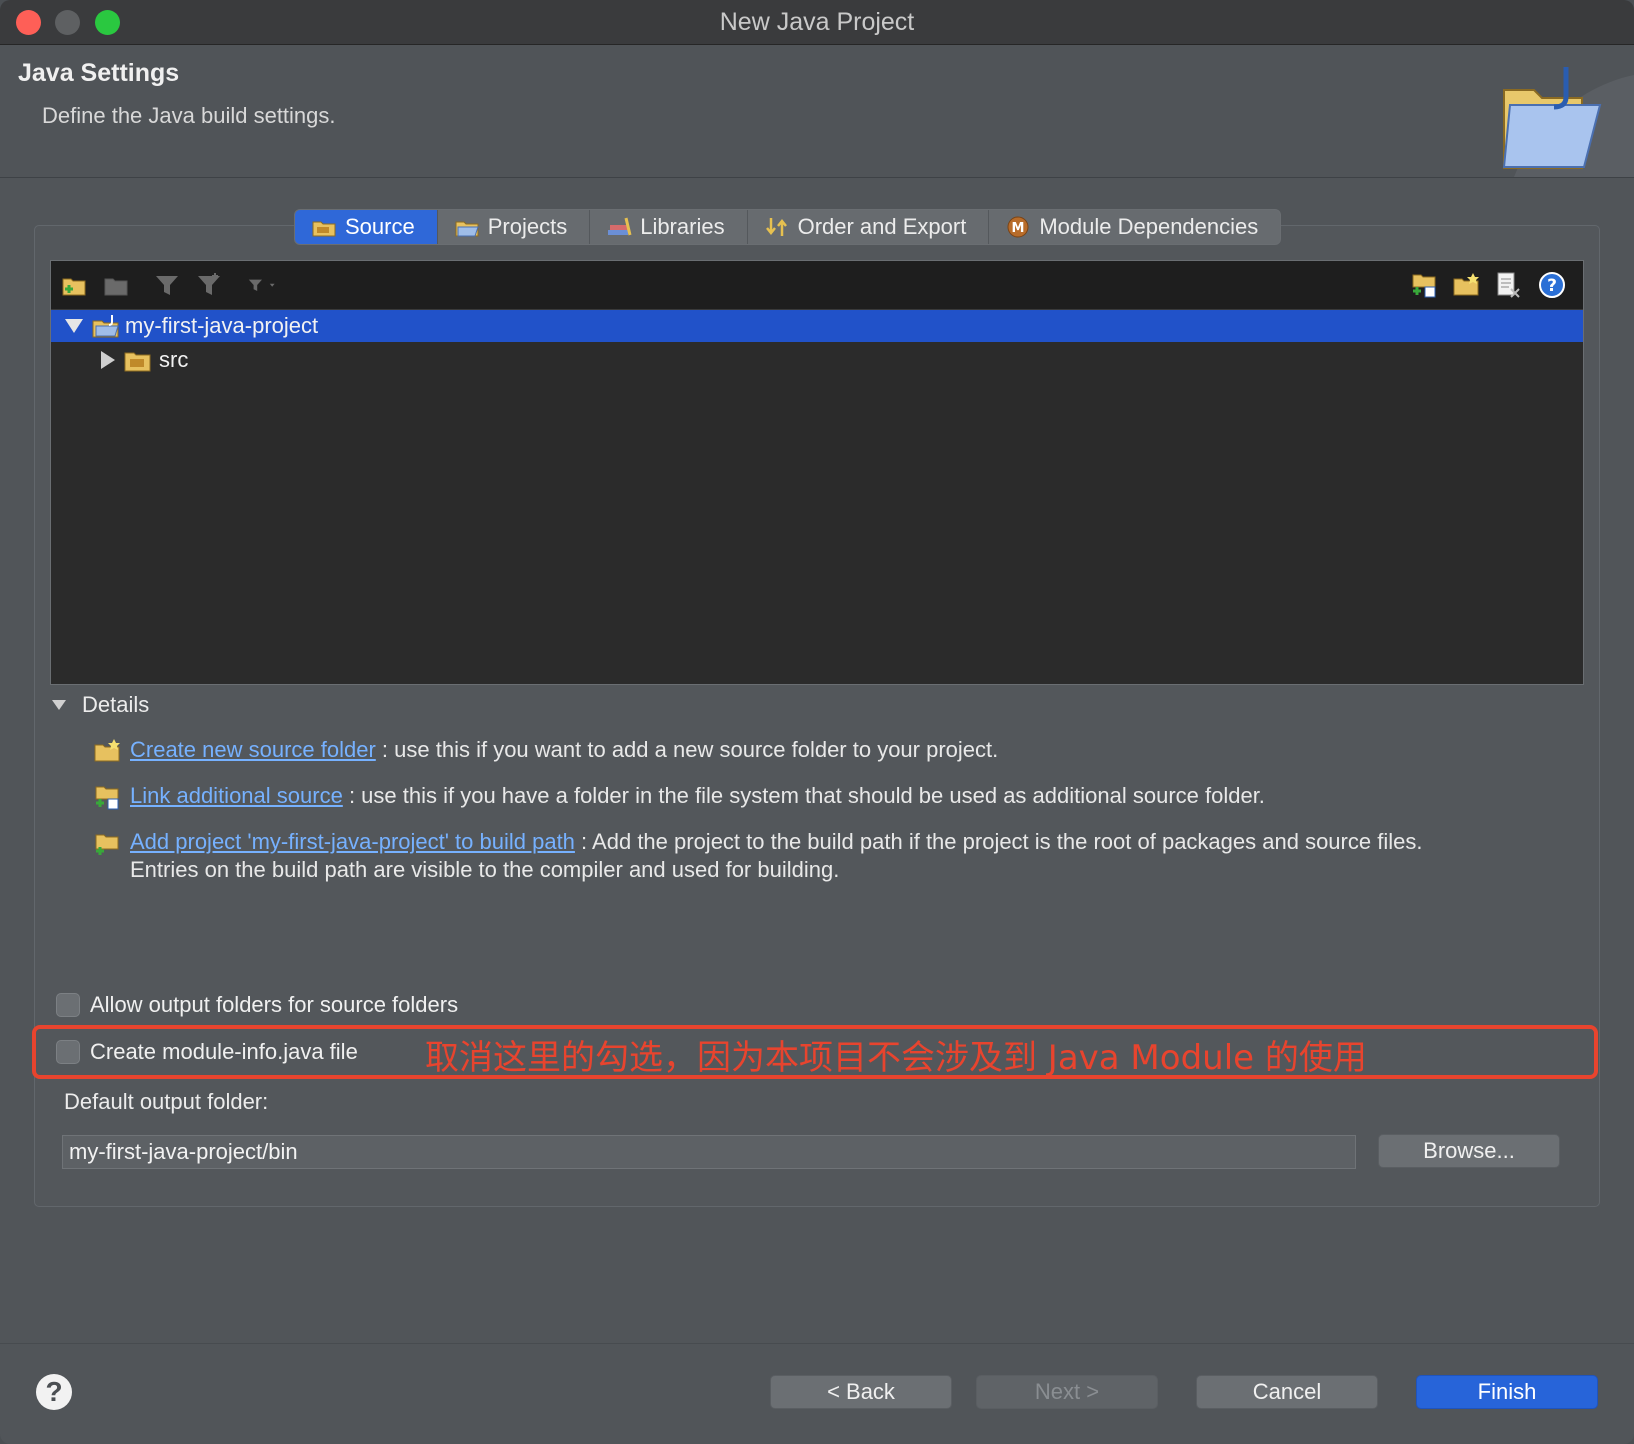 The width and height of the screenshot is (1634, 1444). I want to click on tab-module-dependencies: M Module Dependencies, so click(1135, 227).